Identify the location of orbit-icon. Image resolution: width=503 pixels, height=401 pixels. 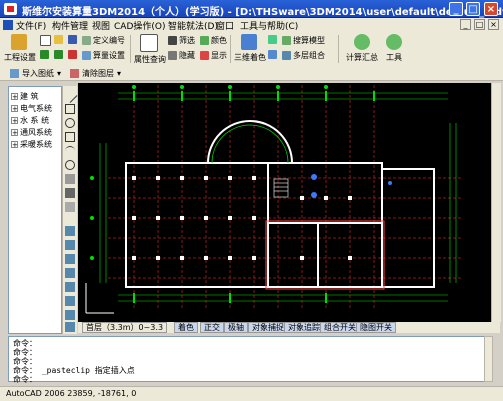
(272, 54).